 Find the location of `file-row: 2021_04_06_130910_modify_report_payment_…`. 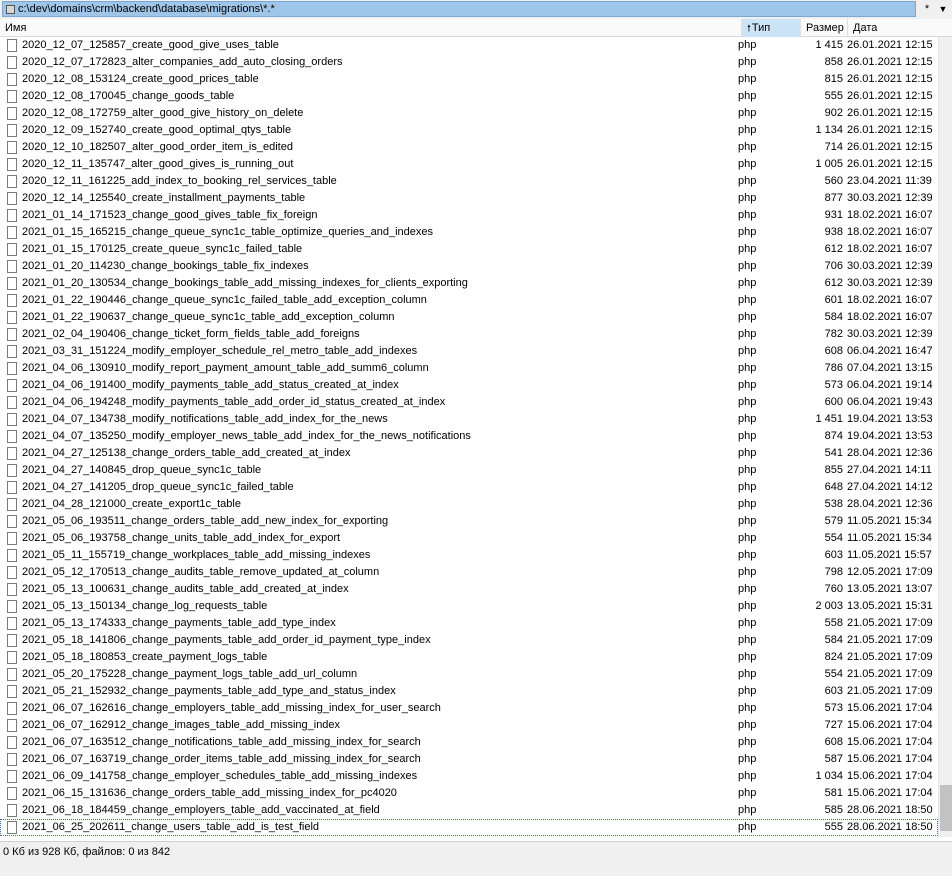

file-row: 2021_04_06_130910_modify_report_payment_… is located at coordinates (469, 368).